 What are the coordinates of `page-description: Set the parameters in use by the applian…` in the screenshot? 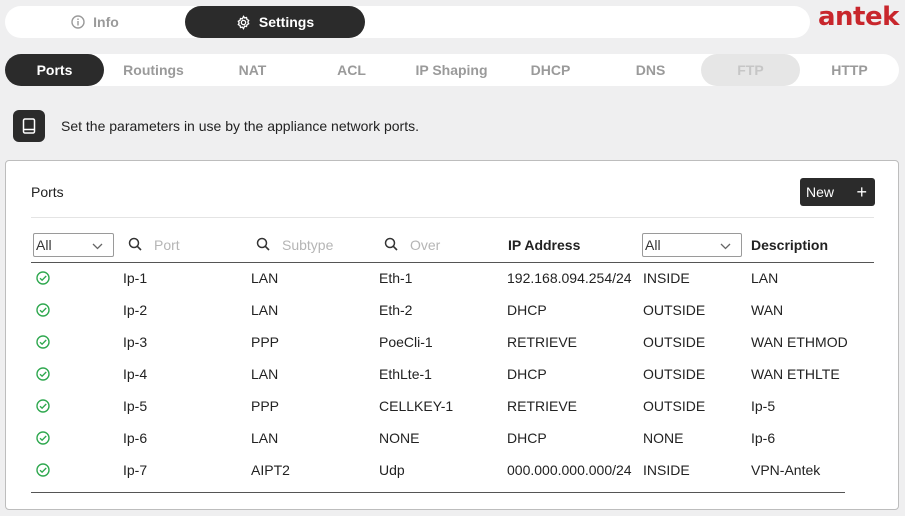 It's located at (240, 126).